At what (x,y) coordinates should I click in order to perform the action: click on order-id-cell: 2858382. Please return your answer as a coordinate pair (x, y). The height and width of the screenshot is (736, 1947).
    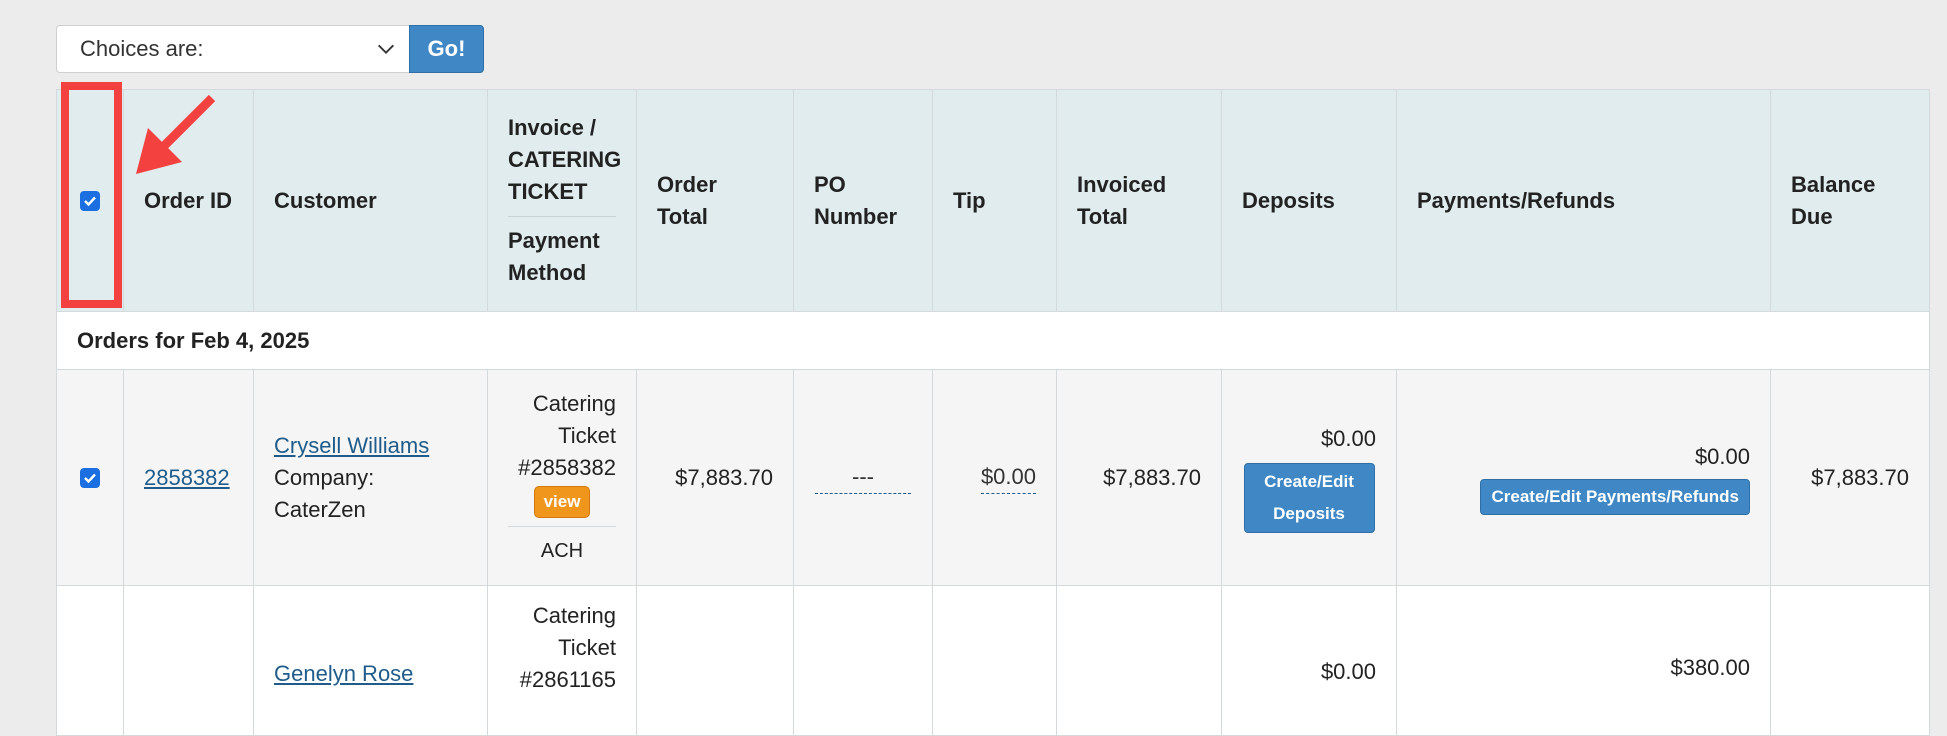
    Looking at the image, I should click on (188, 477).